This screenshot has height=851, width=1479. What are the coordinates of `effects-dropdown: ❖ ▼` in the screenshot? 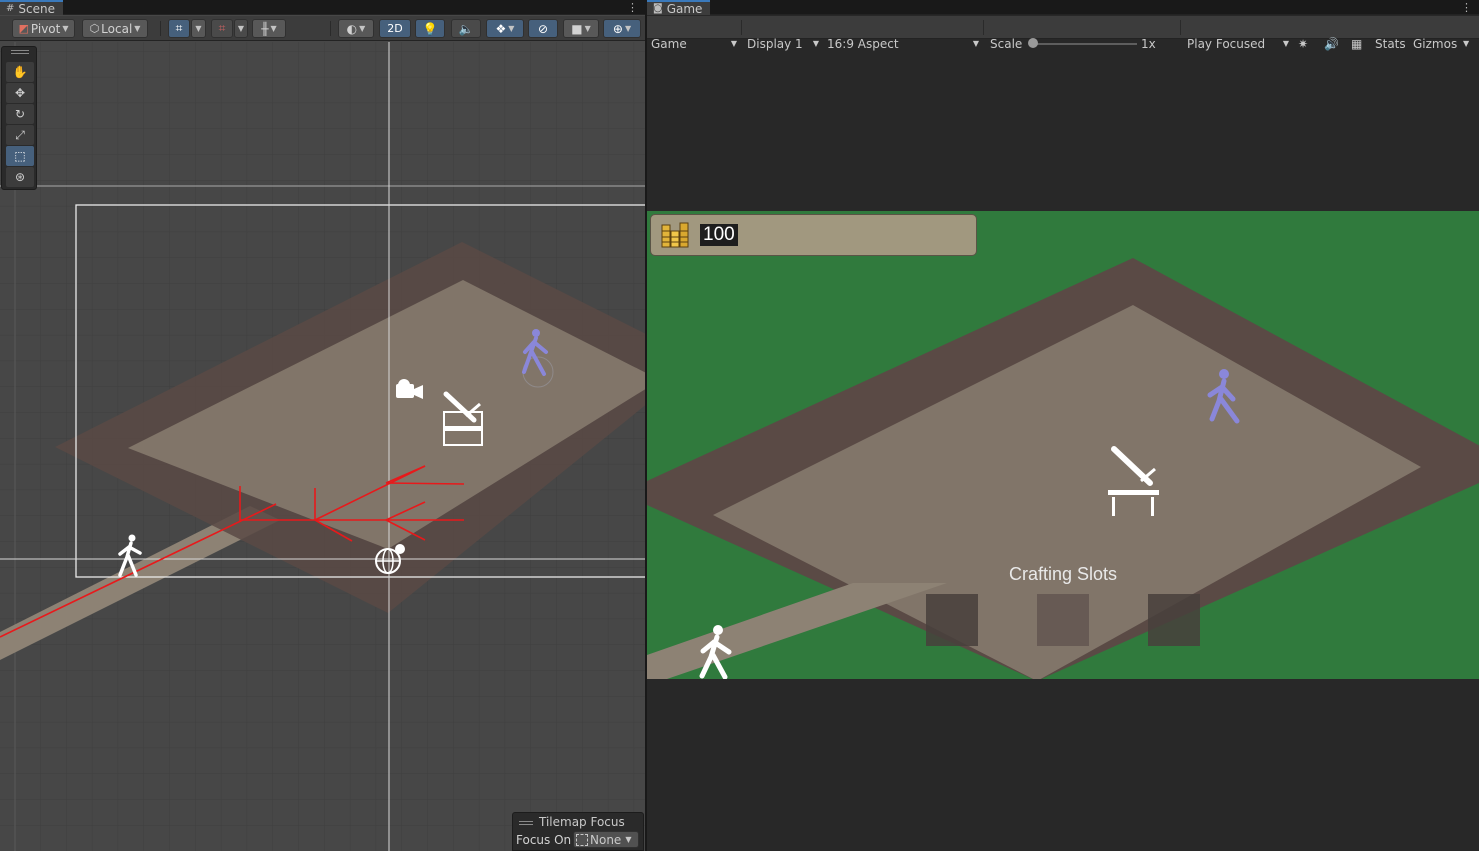 It's located at (505, 28).